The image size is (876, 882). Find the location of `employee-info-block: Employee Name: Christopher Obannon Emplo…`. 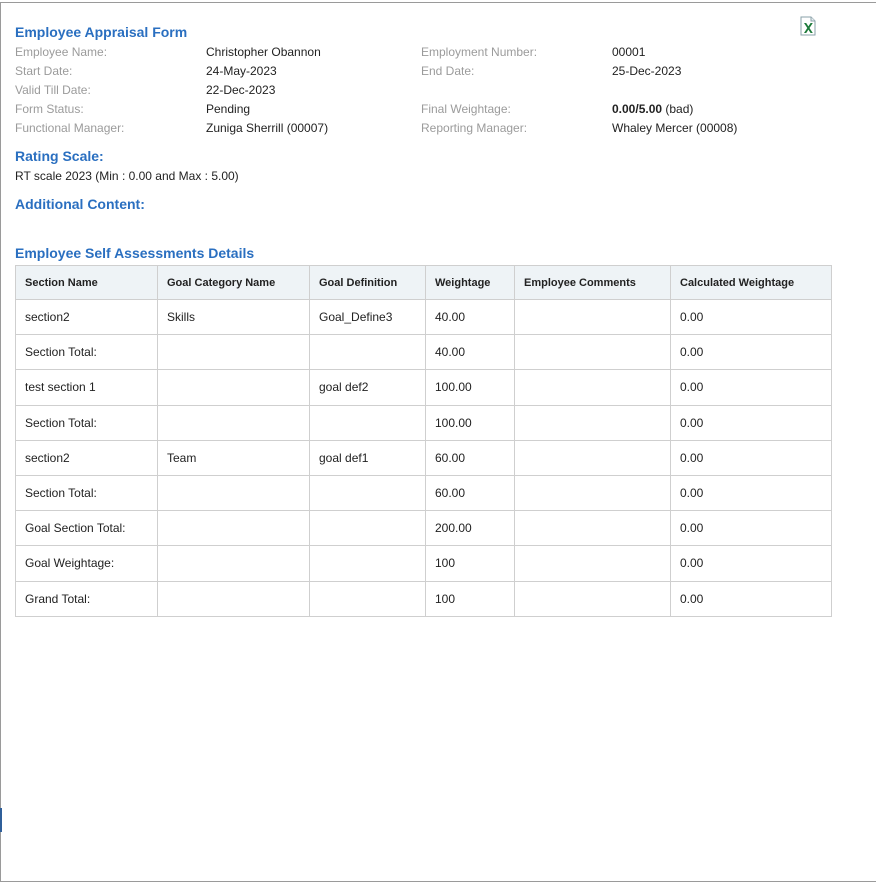

employee-info-block: Employee Name: Christopher Obannon Emplo… is located at coordinates (415, 91).